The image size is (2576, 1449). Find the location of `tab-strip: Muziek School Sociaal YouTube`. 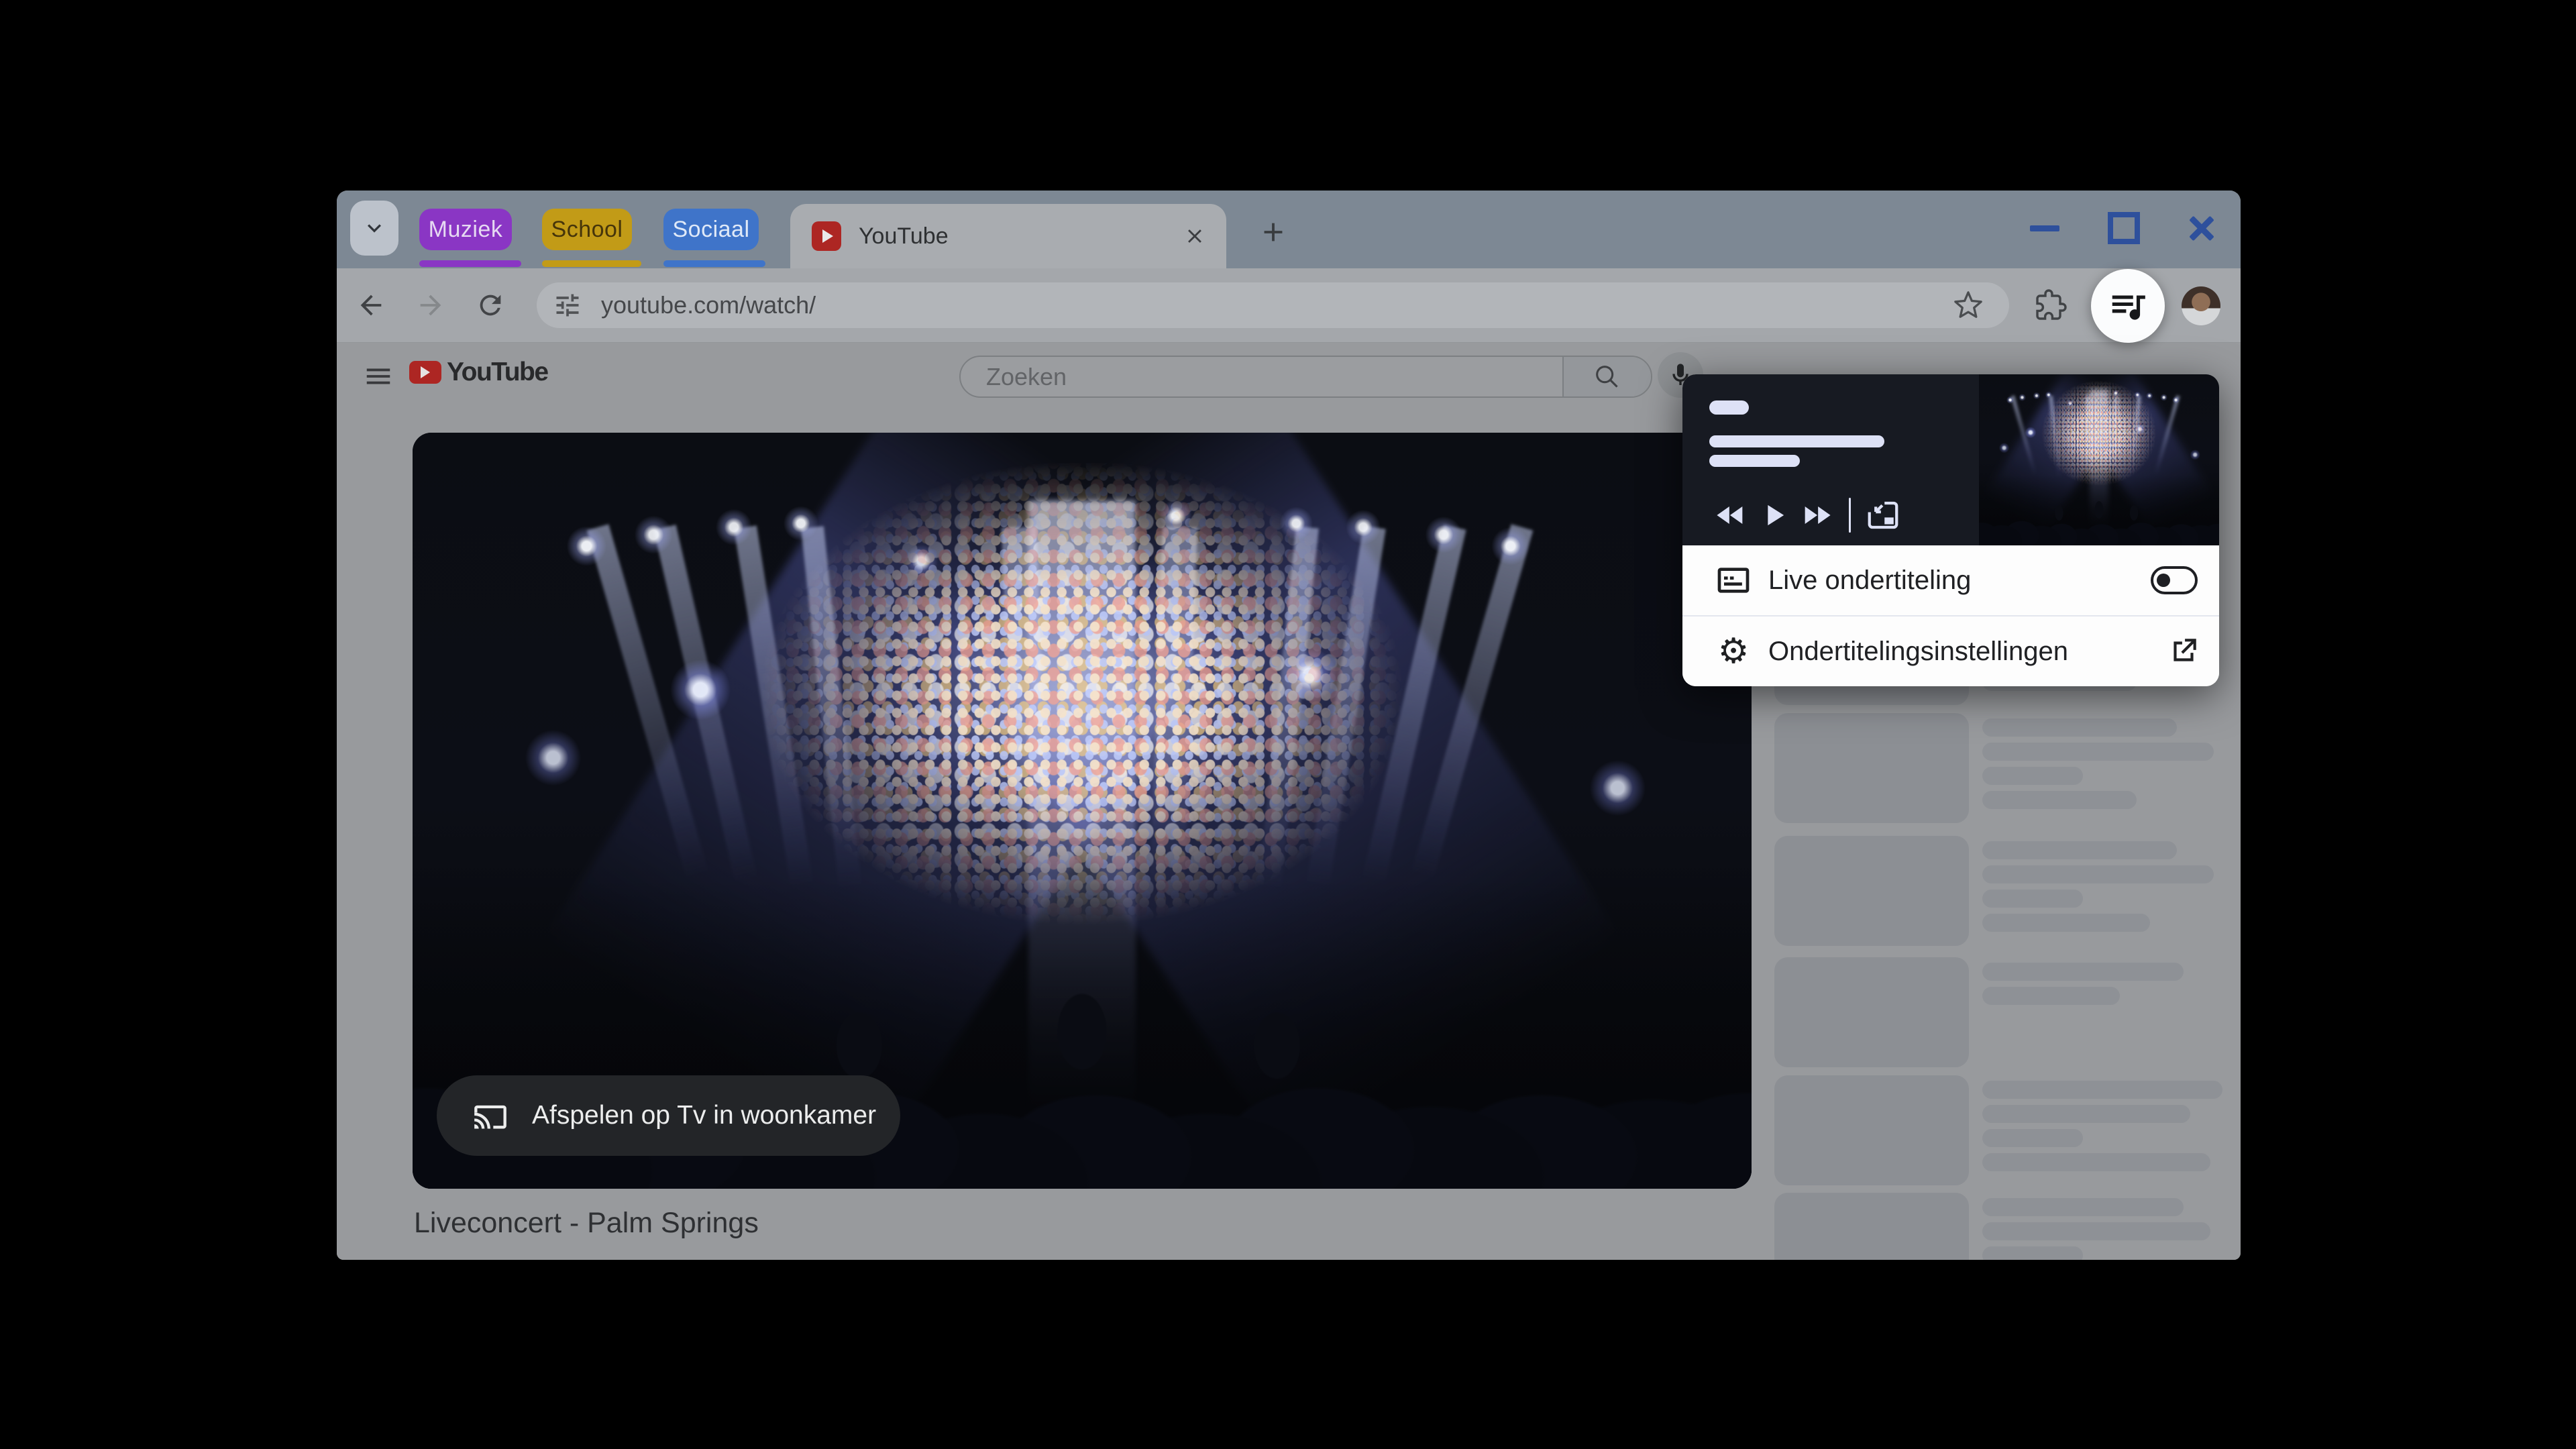

tab-strip: Muziek School Sociaal YouTube is located at coordinates (1289, 229).